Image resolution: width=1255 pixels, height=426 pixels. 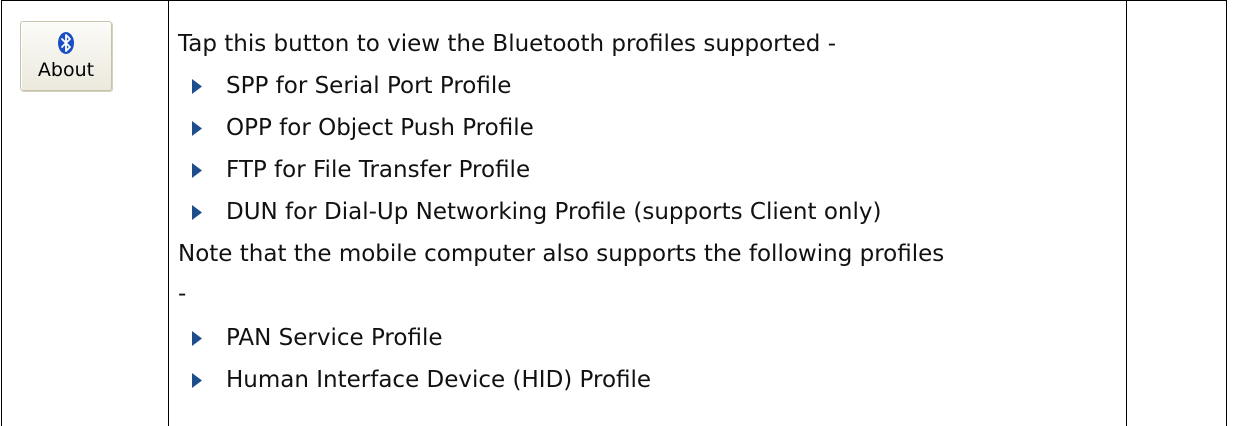 I want to click on table-top-border, so click(x=614, y=0).